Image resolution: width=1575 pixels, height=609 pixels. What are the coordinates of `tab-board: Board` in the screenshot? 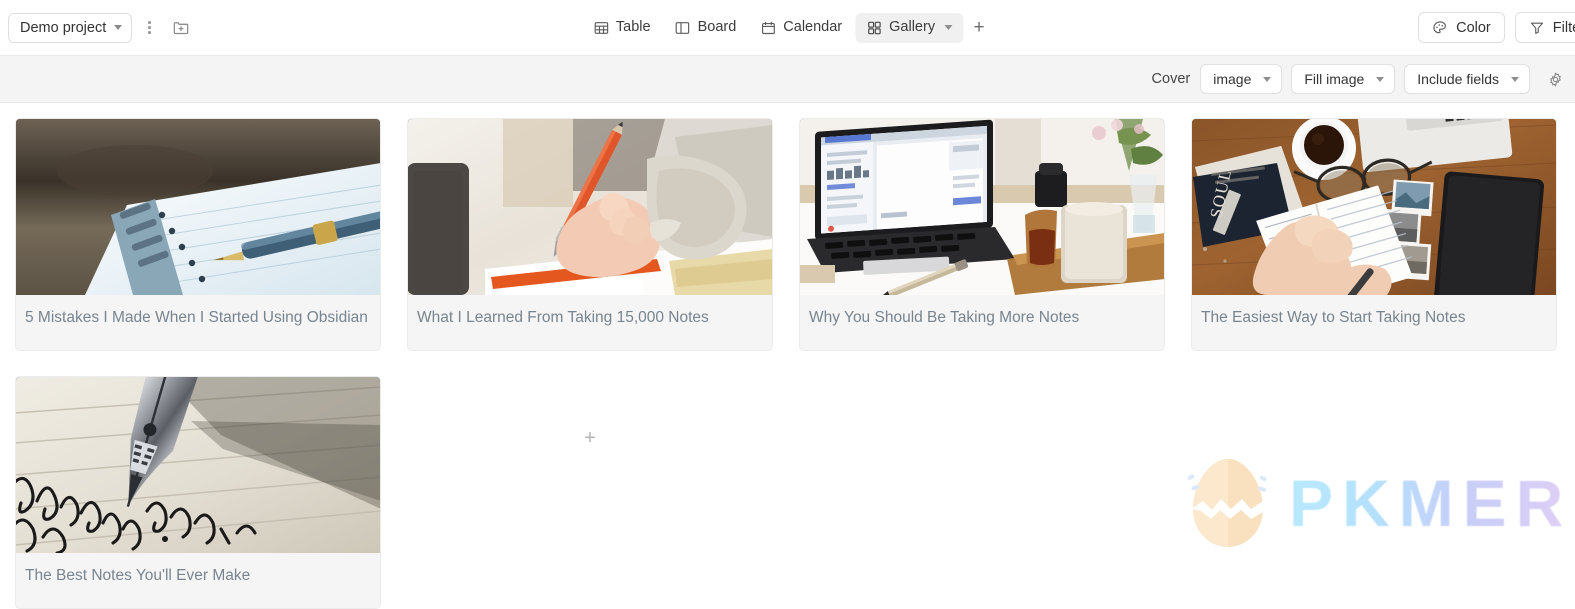 It's located at (706, 28).